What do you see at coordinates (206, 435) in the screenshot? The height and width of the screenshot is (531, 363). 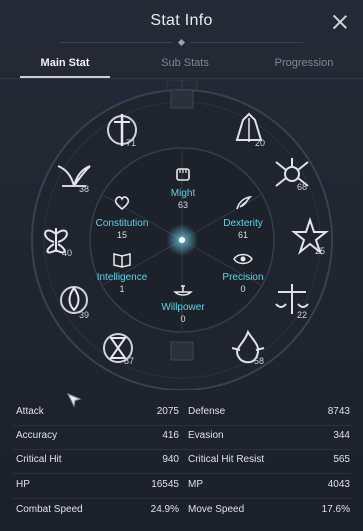 I see `stat-name: Evasion` at bounding box center [206, 435].